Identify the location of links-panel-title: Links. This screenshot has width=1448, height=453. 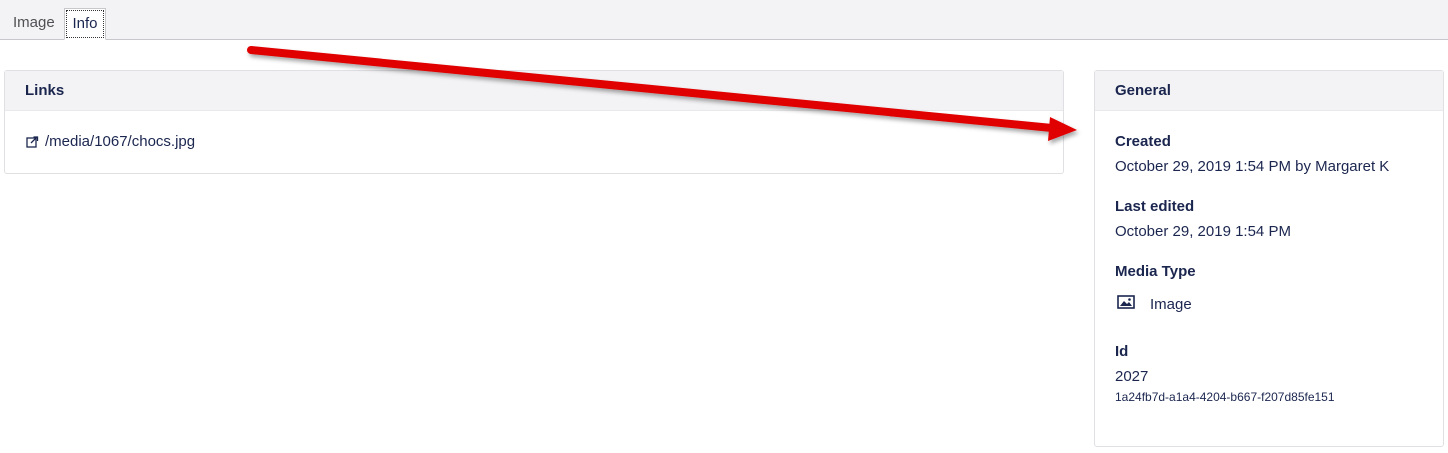
(534, 91).